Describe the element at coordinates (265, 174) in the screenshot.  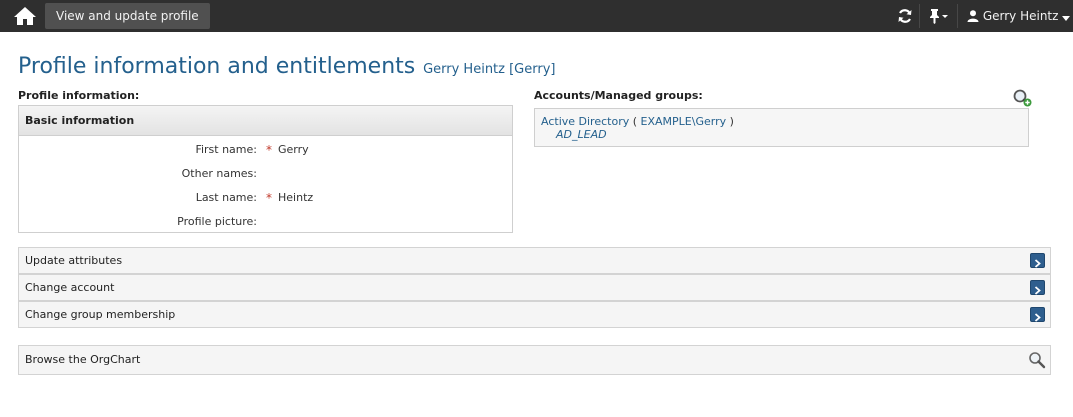
I see `other-names-row: Other names:` at that location.